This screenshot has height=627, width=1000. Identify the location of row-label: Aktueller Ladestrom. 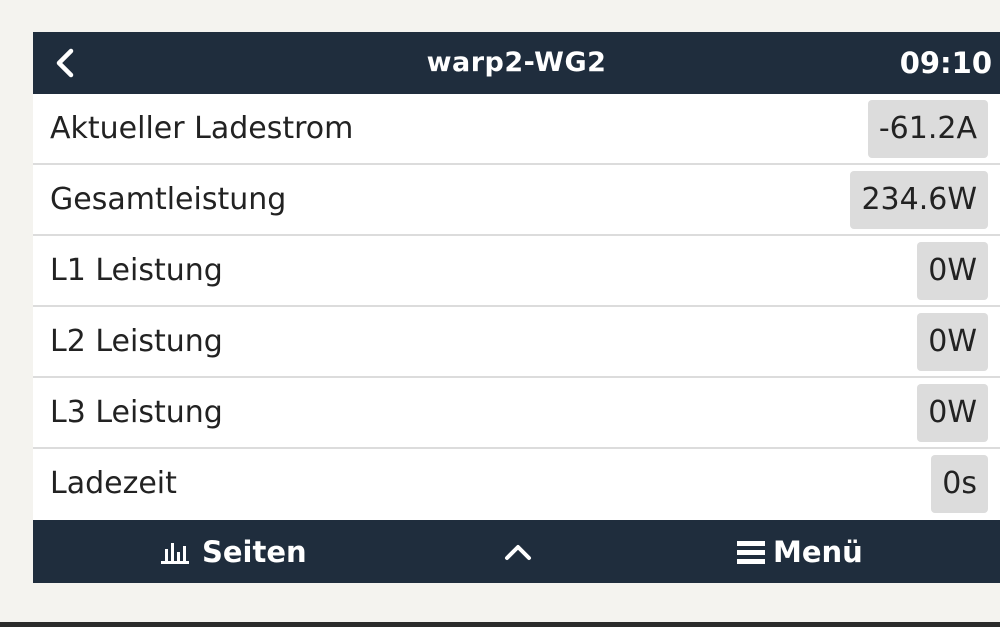
(202, 128).